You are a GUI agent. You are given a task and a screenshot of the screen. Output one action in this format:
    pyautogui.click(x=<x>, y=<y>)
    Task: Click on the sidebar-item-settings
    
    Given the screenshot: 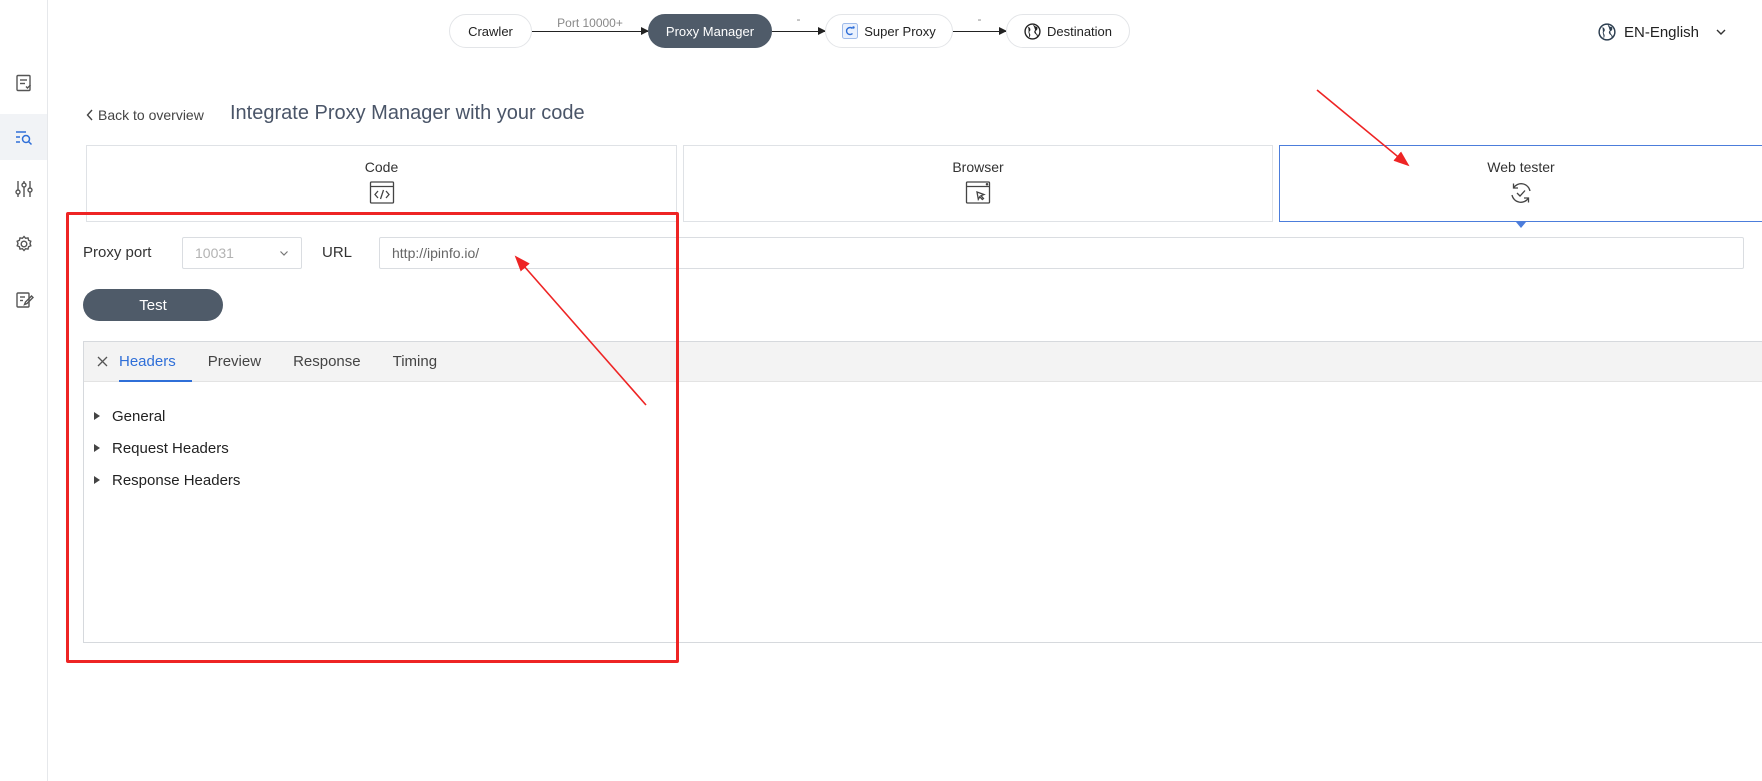 What is the action you would take?
    pyautogui.click(x=23, y=244)
    